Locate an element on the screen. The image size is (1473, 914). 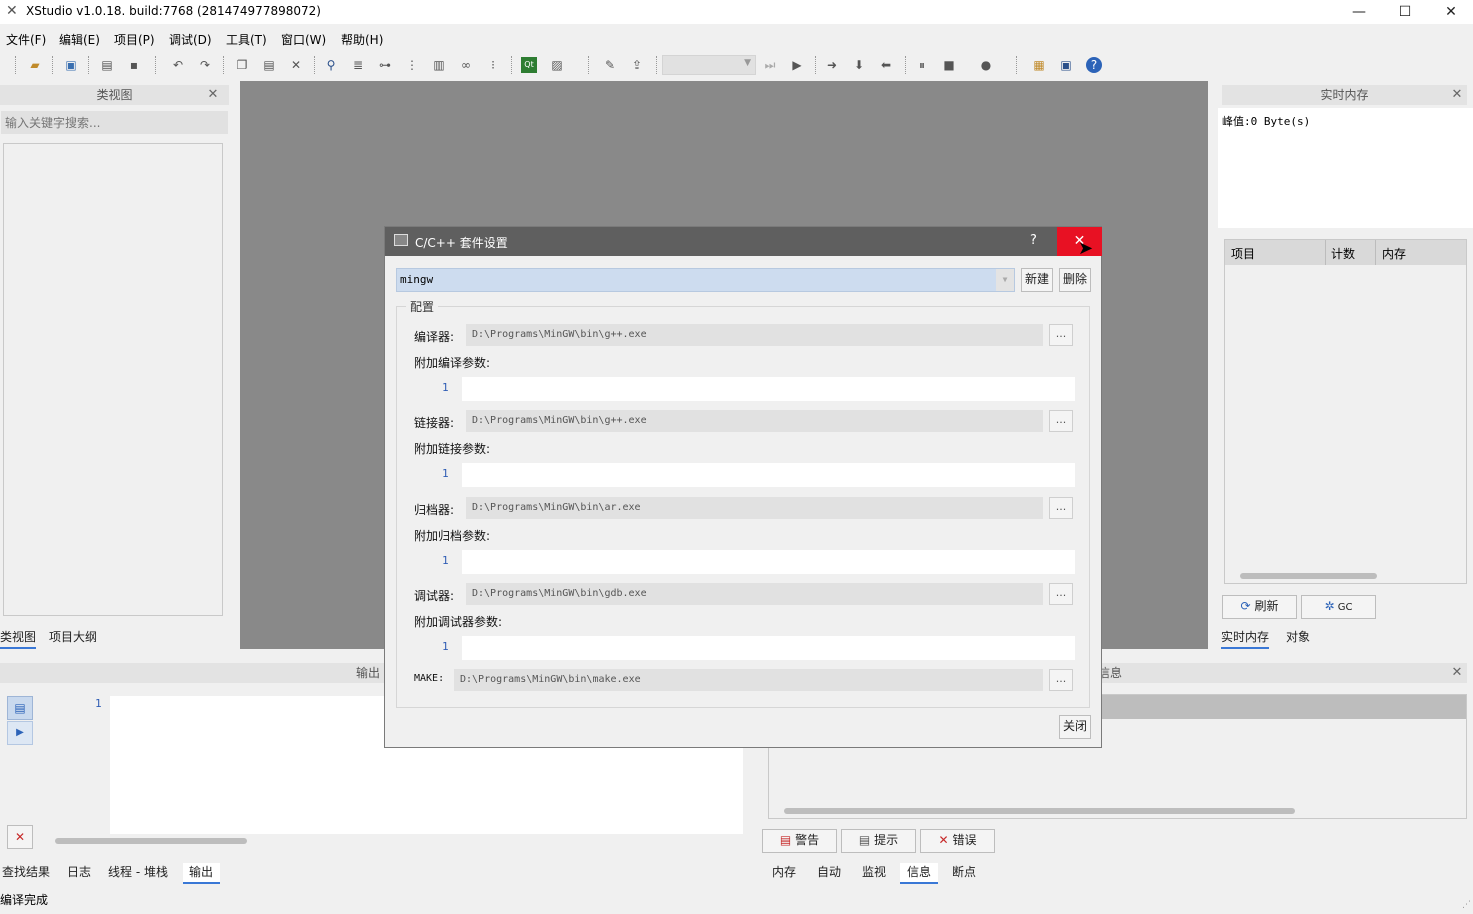
layout-icon: ▦ is located at coordinates (1039, 65).